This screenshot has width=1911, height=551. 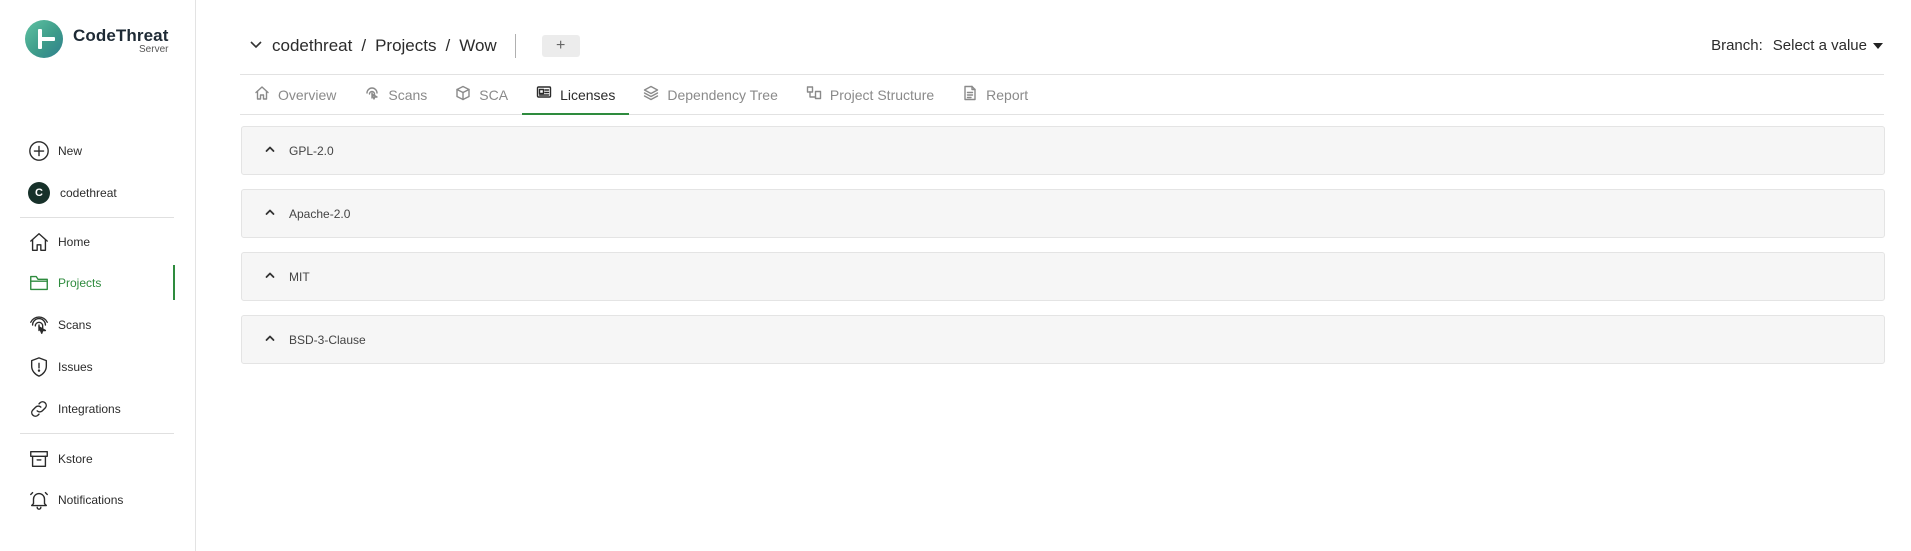 I want to click on breadcrumb: codethreat / Projects / Wow +, so click(x=414, y=46).